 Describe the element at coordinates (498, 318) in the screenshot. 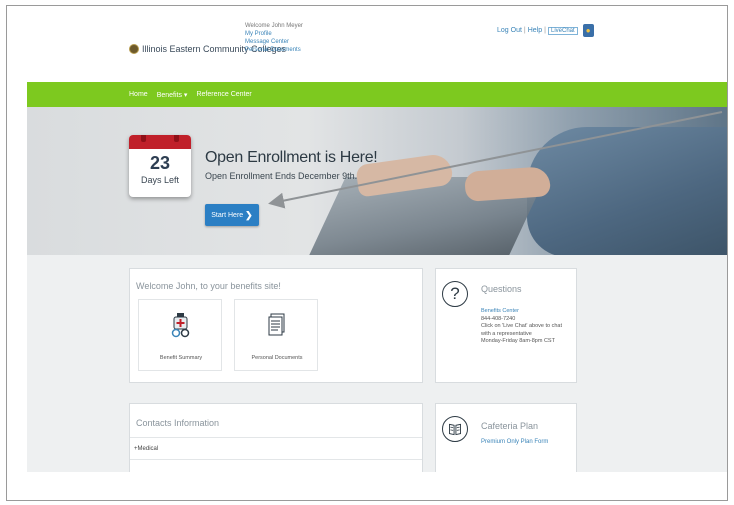

I see `benefits-center-phone: 844-408-7240` at that location.